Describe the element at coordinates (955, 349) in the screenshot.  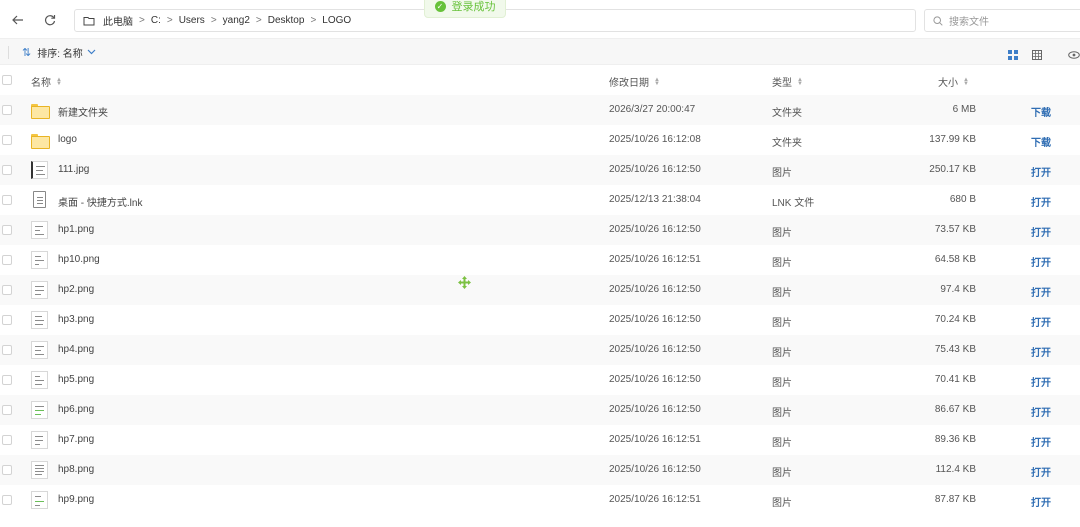
I see `file-size: 75.43 KB` at that location.